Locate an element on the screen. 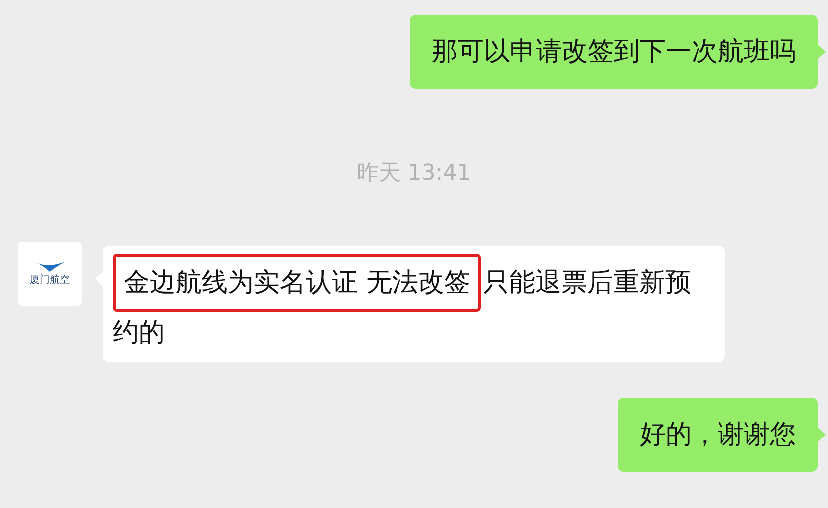 This screenshot has width=828, height=508. avatar-label: 厦门航空 is located at coordinates (50, 281).